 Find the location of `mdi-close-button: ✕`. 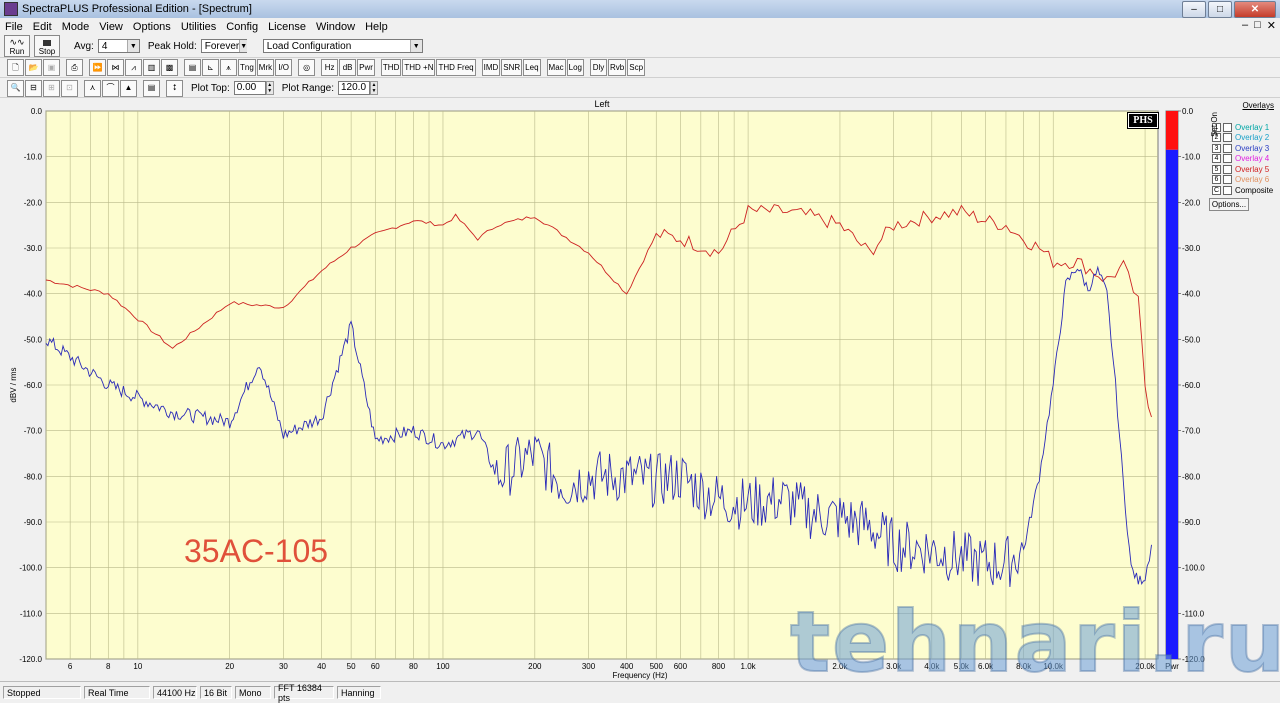

mdi-close-button: ✕ is located at coordinates (1271, 25).